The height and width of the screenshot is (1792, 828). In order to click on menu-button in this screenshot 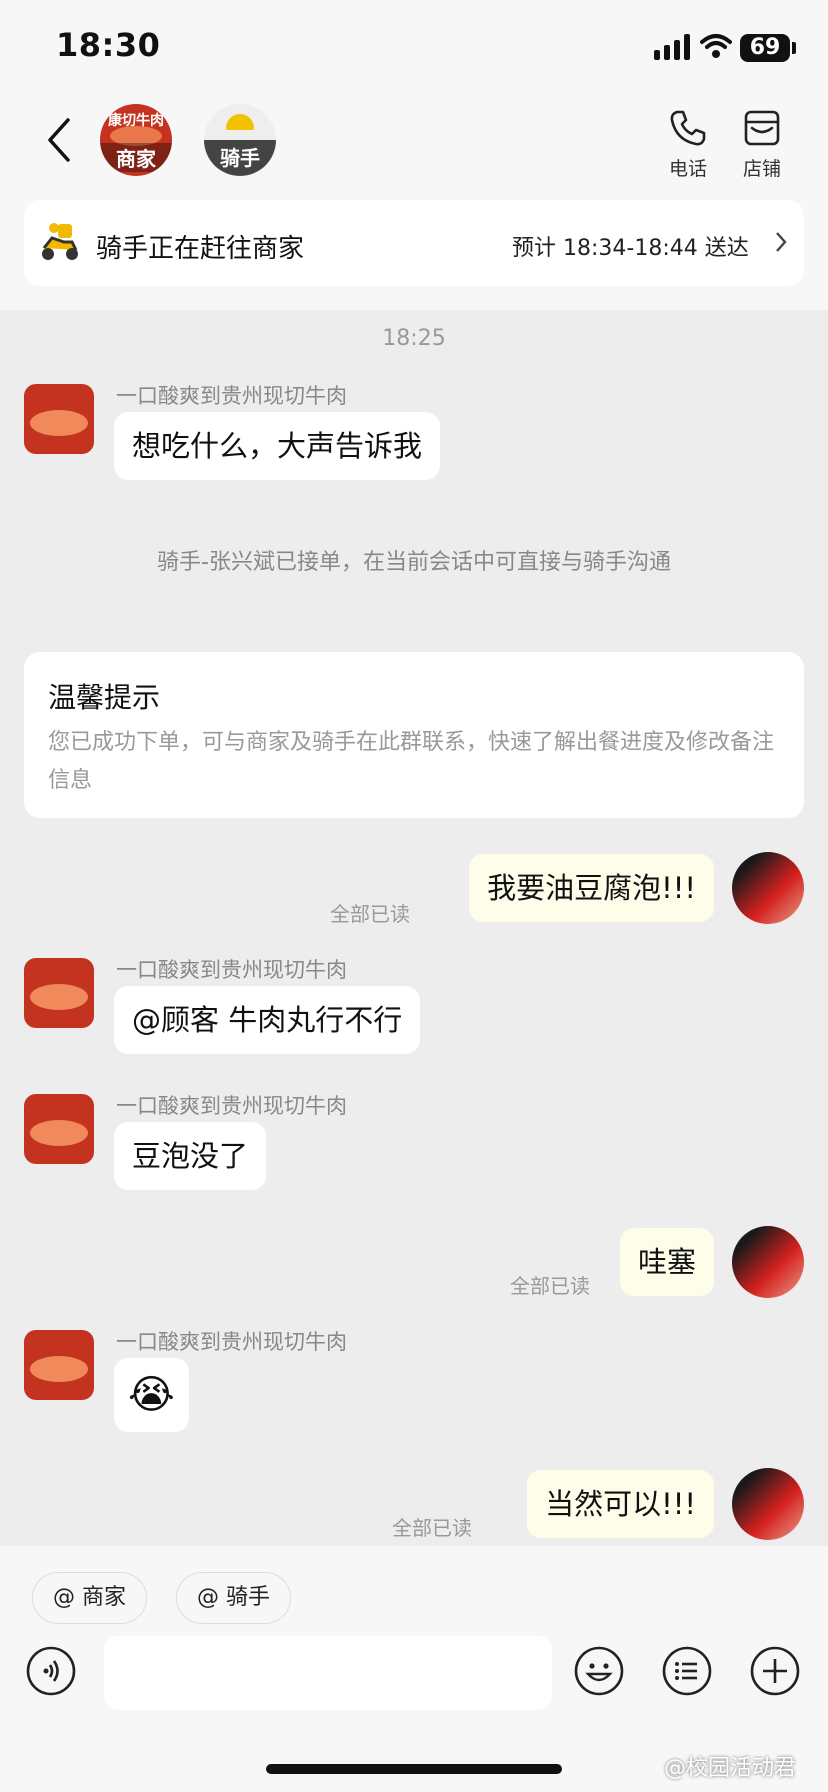, I will do `click(687, 1671)`.